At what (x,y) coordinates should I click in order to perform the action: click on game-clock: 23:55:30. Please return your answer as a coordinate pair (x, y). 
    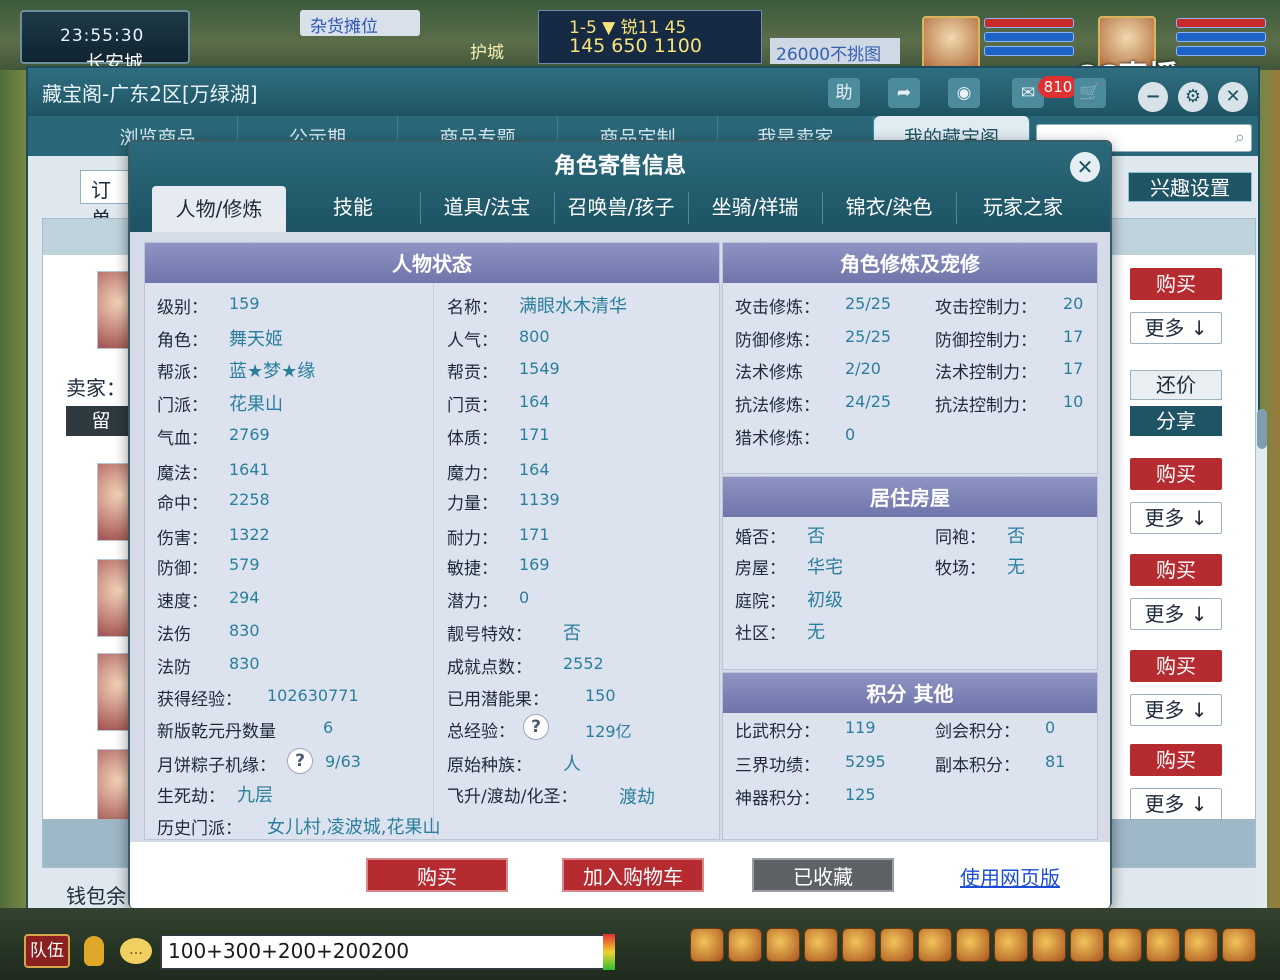
    Looking at the image, I should click on (102, 36).